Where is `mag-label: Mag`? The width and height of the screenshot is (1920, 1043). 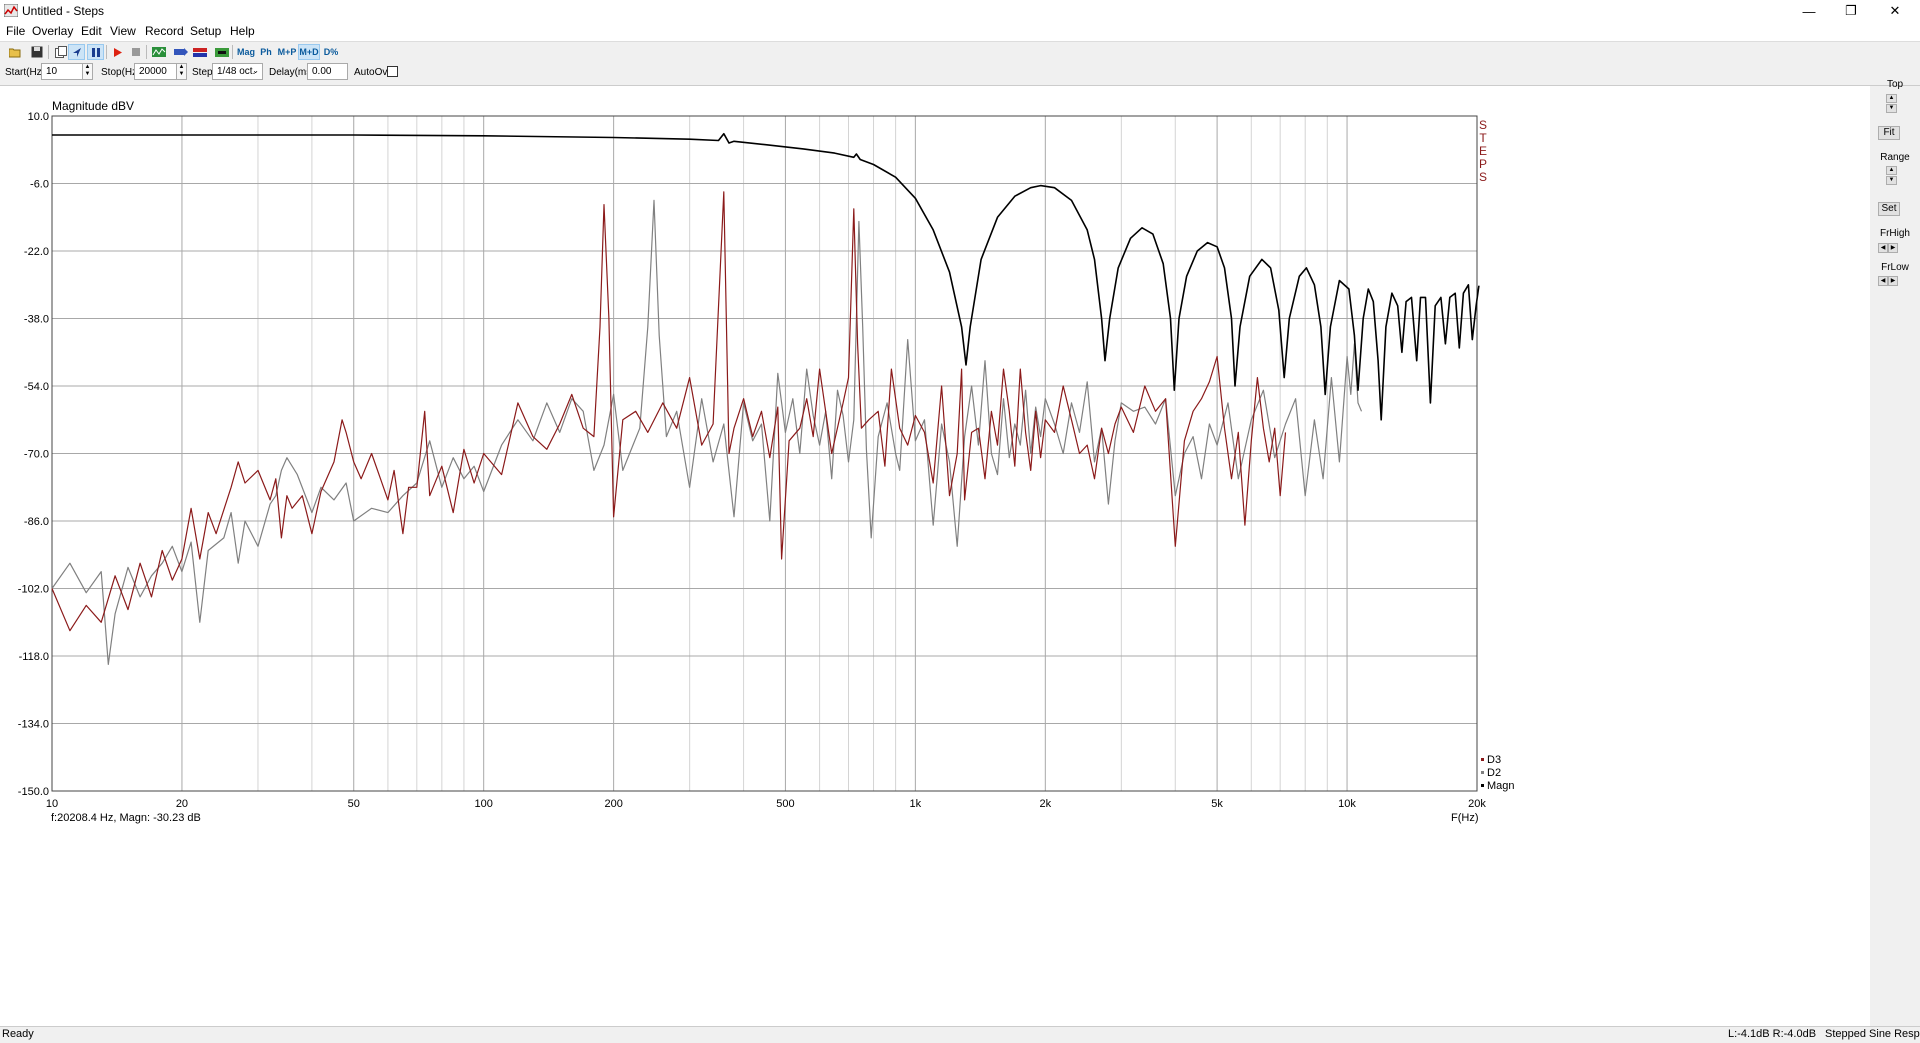 mag-label: Mag is located at coordinates (246, 52).